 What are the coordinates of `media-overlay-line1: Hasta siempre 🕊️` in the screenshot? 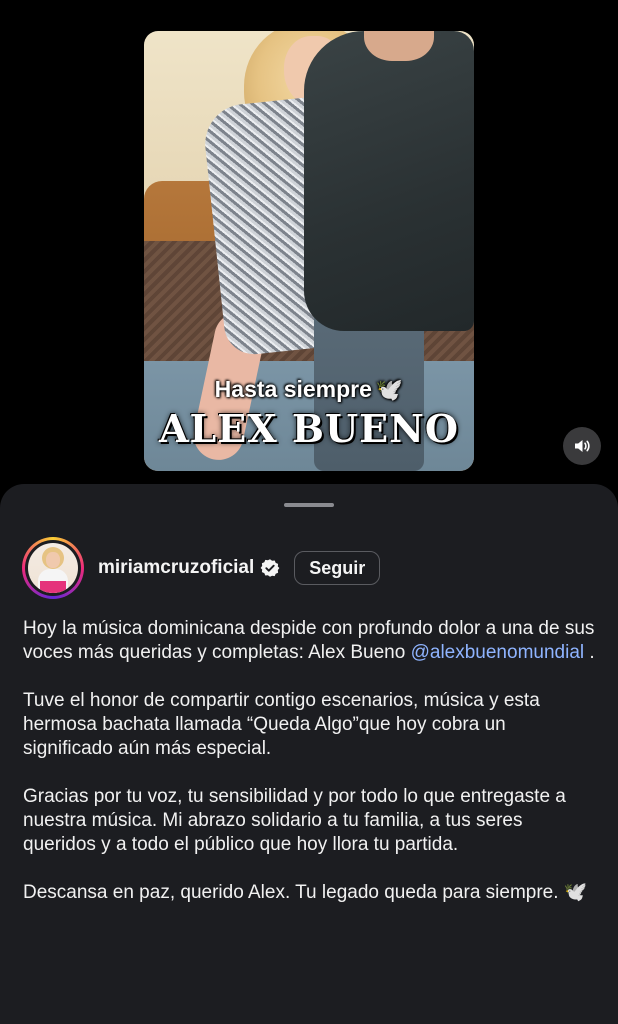 It's located at (309, 389).